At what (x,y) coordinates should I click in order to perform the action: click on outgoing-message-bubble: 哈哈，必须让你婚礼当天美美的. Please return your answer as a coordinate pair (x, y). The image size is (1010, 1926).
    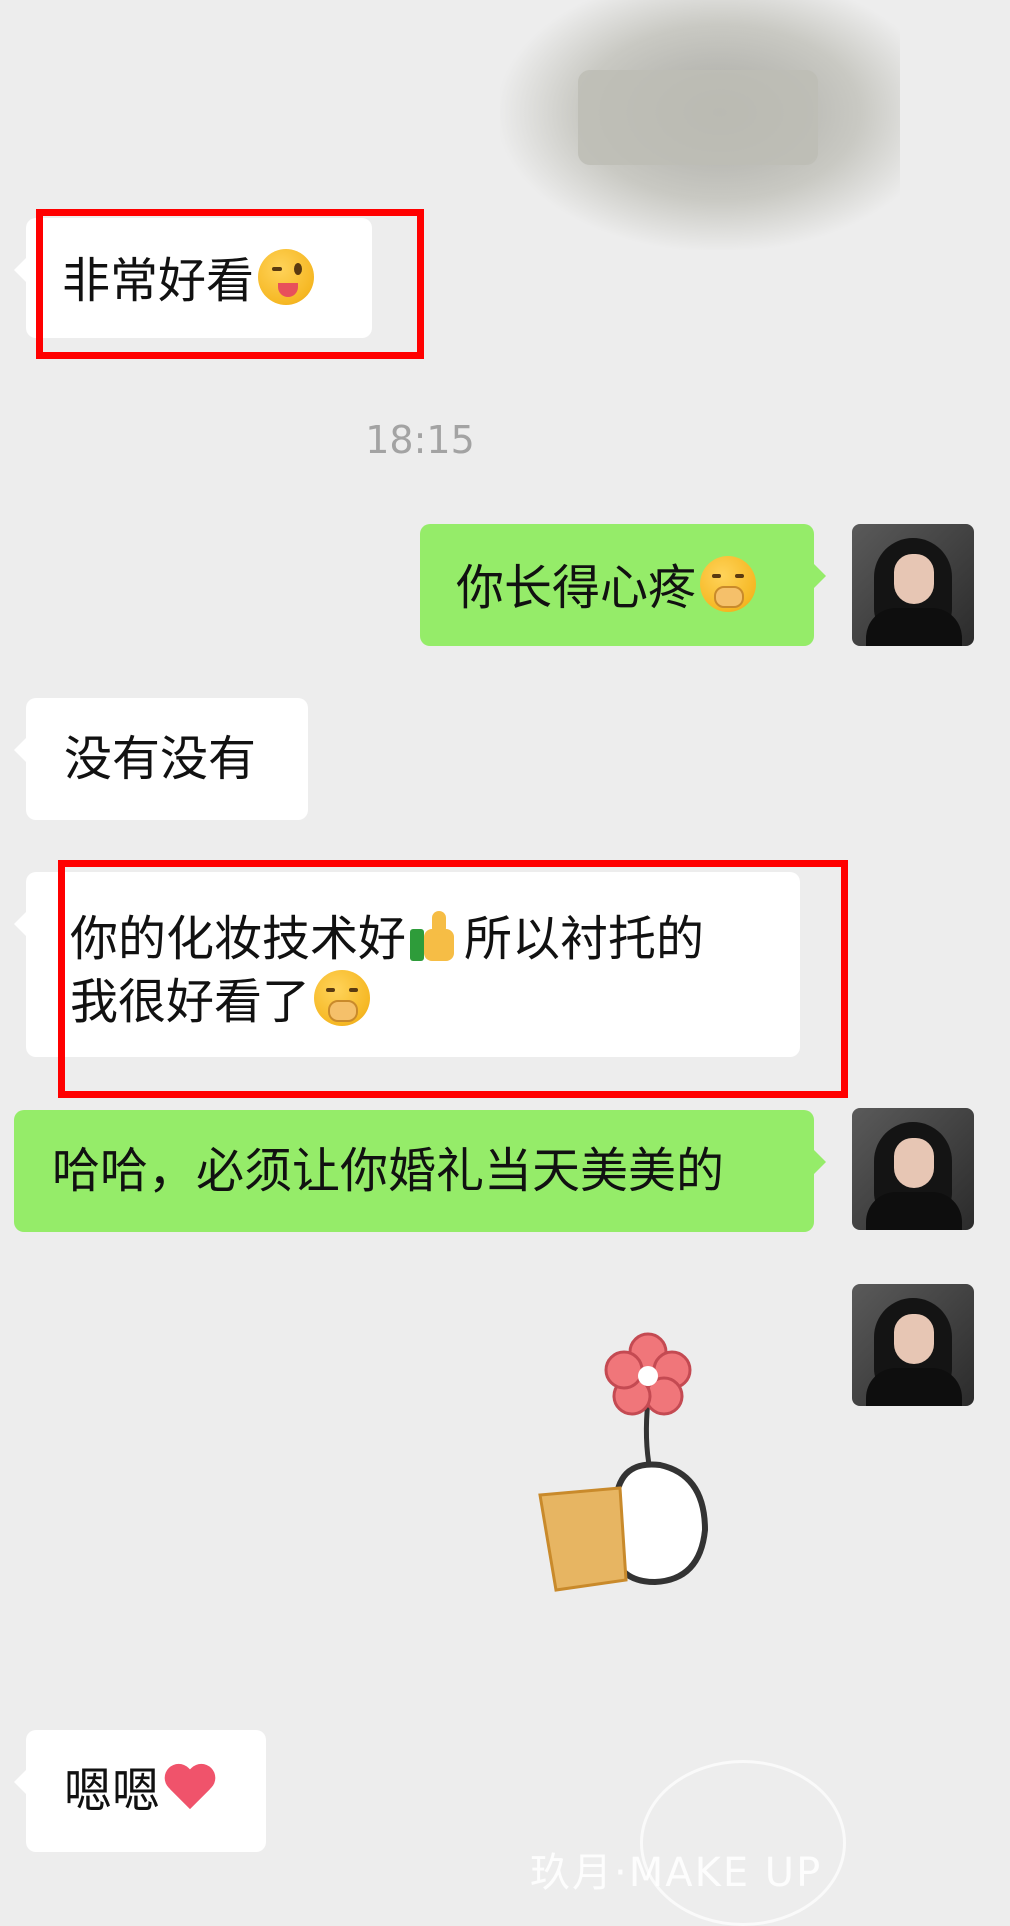
    Looking at the image, I should click on (420, 1171).